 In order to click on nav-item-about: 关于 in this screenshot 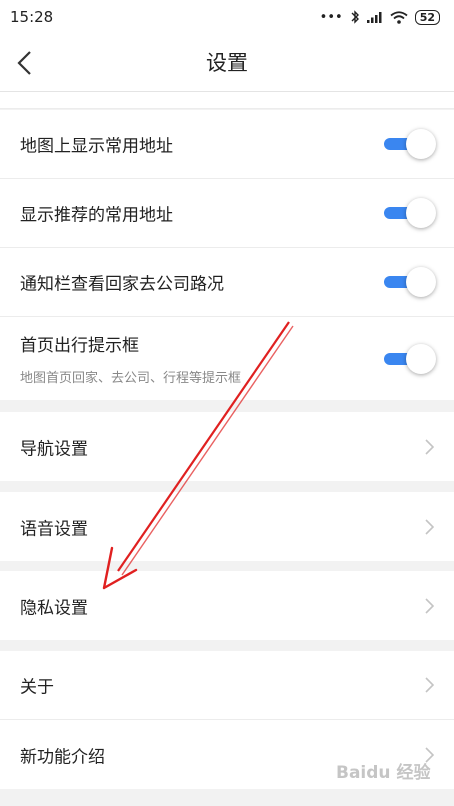, I will do `click(227, 685)`.